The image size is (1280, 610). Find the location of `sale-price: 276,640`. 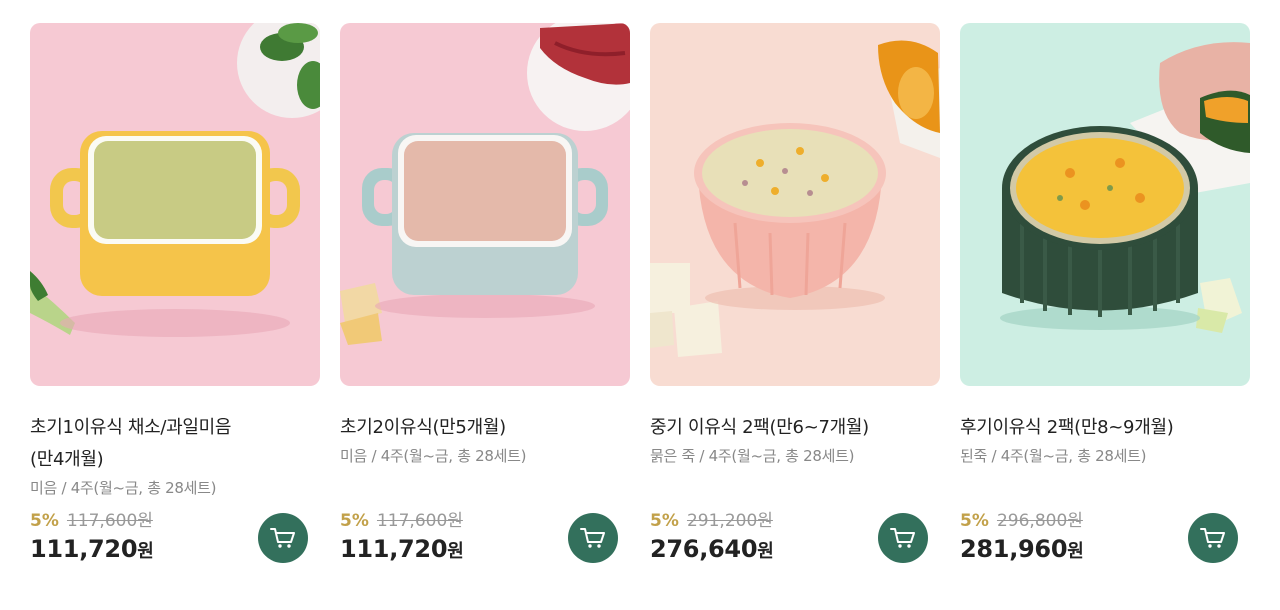

sale-price: 276,640 is located at coordinates (704, 549).